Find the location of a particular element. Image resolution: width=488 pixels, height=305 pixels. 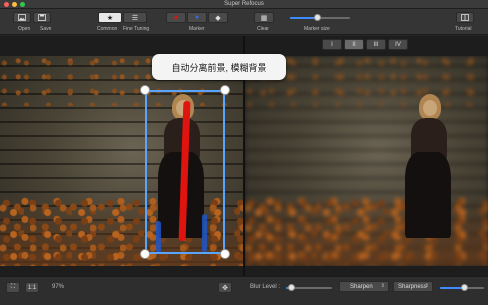

sharpen-select-value: Sharpen is located at coordinates (361, 286).